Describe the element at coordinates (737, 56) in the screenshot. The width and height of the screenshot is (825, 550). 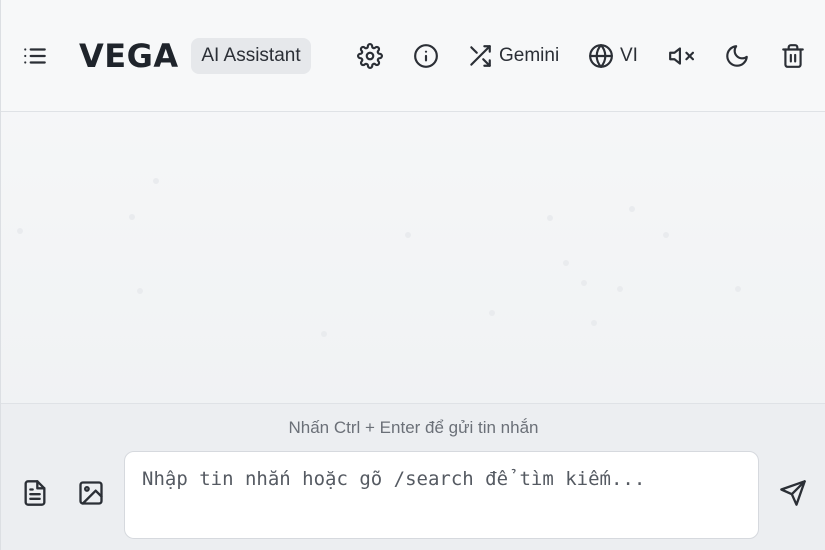
I see `moon-icon` at that location.